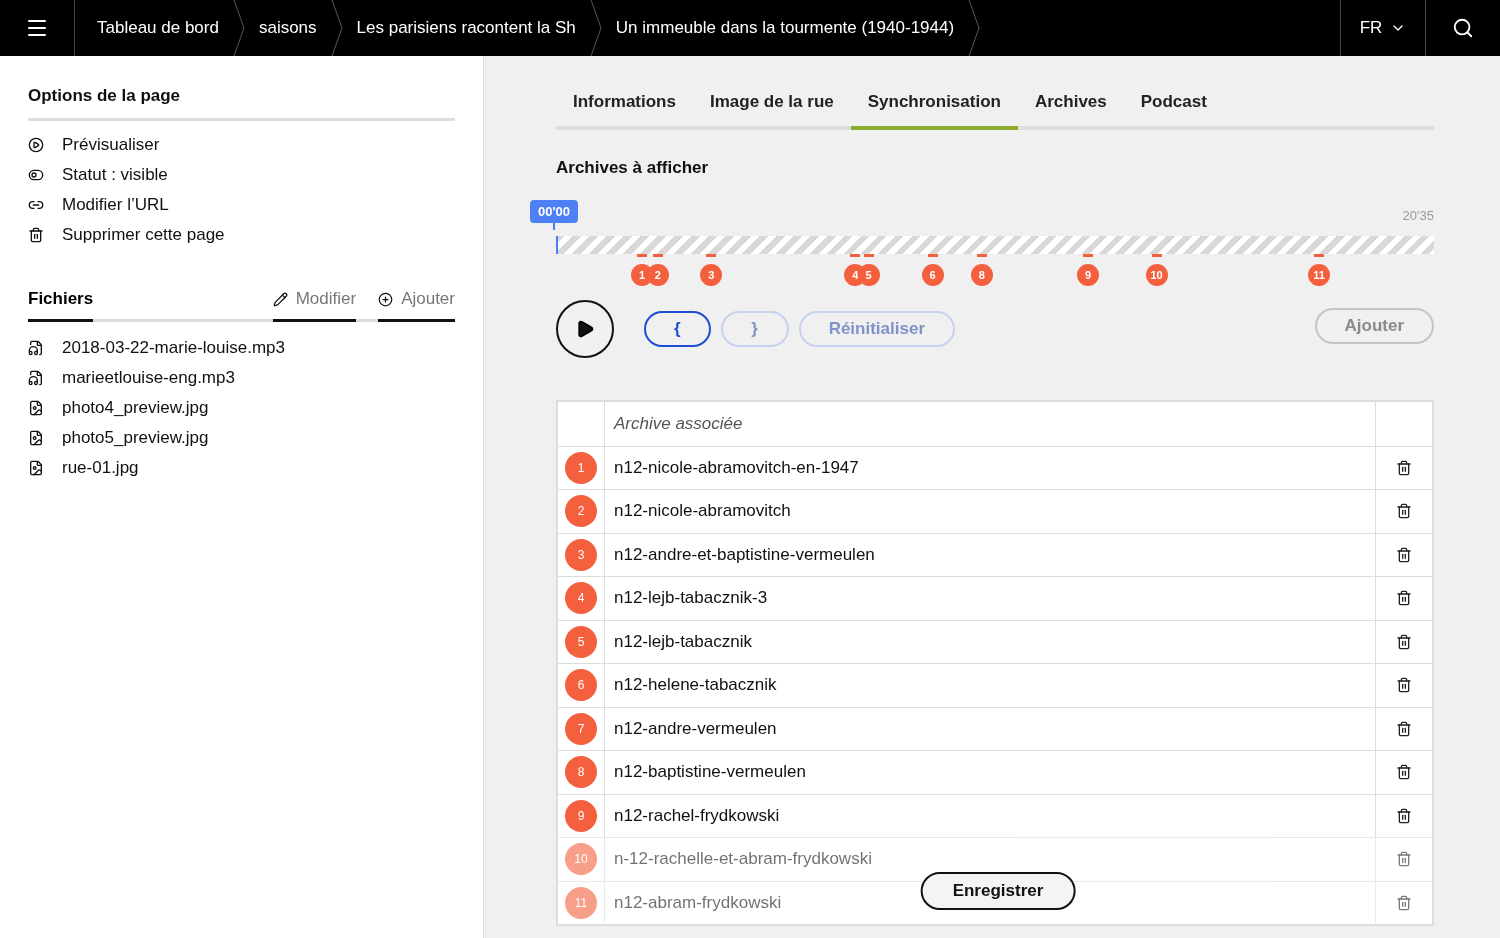 Image resolution: width=1500 pixels, height=938 pixels. What do you see at coordinates (633, 168) in the screenshot?
I see `section-title: Archives à afficher` at bounding box center [633, 168].